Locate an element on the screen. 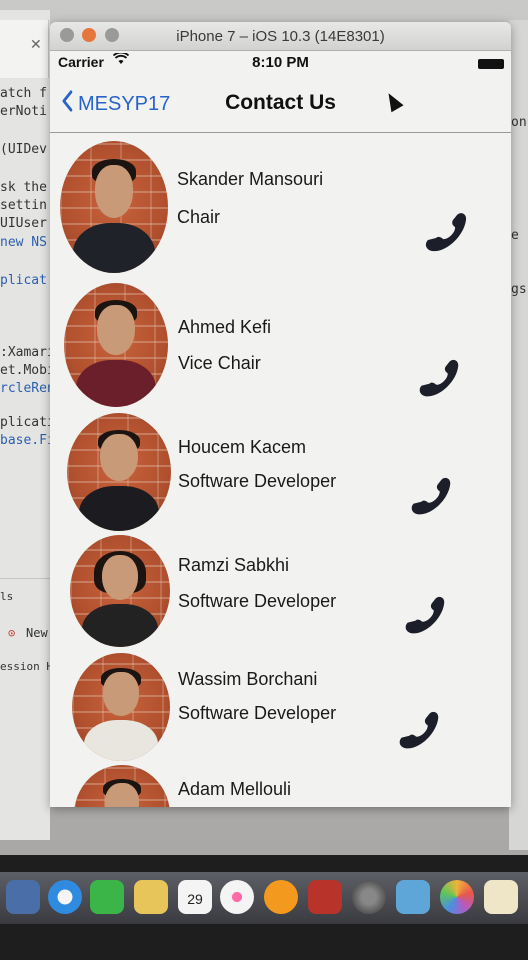 This screenshot has height=960, width=528. contact-row: Adam Mellouli is located at coordinates (280, 786).